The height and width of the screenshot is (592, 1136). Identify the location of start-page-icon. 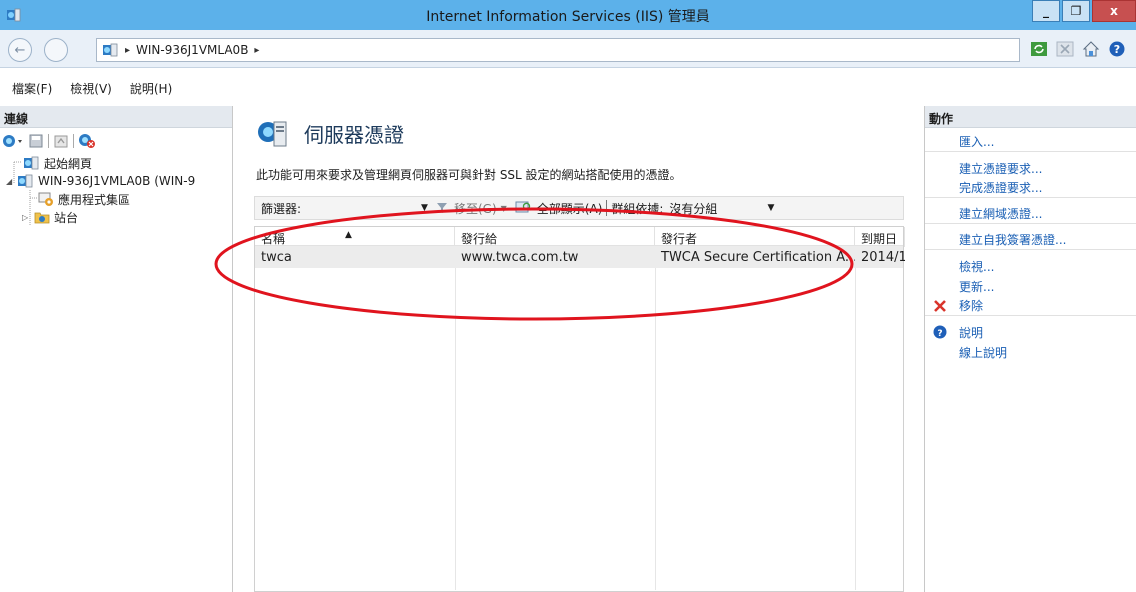
(31, 163).